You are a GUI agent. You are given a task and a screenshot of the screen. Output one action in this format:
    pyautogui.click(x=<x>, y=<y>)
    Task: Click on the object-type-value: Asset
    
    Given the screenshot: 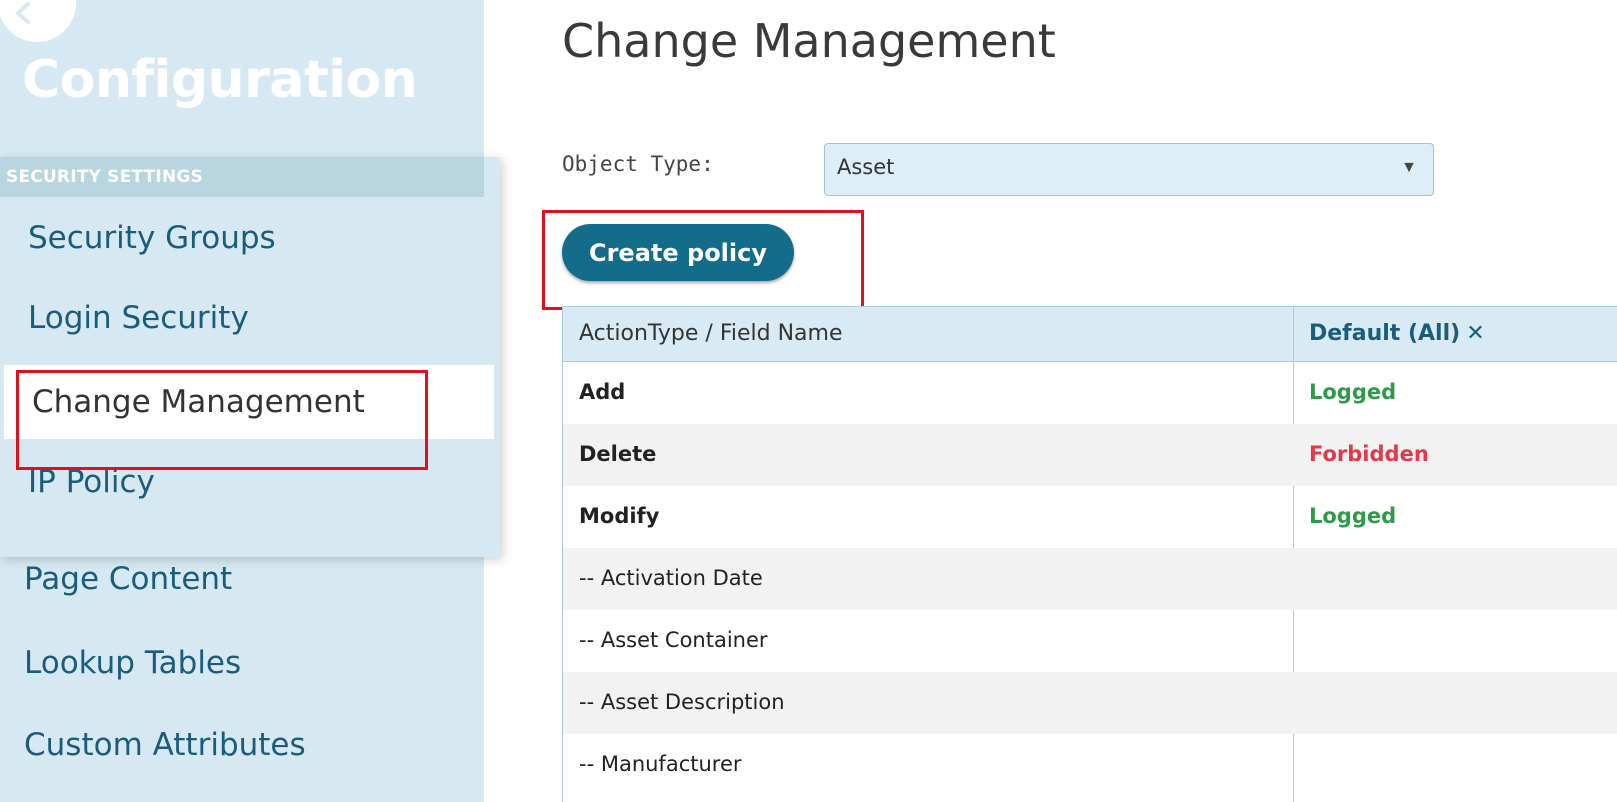 What is the action you would take?
    pyautogui.click(x=866, y=167)
    